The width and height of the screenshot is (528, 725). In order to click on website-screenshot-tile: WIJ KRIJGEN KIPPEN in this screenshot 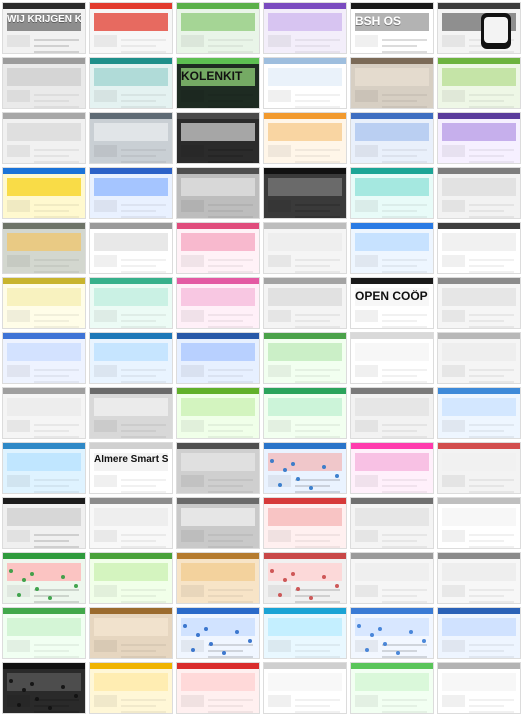, I will do `click(44, 28)`.